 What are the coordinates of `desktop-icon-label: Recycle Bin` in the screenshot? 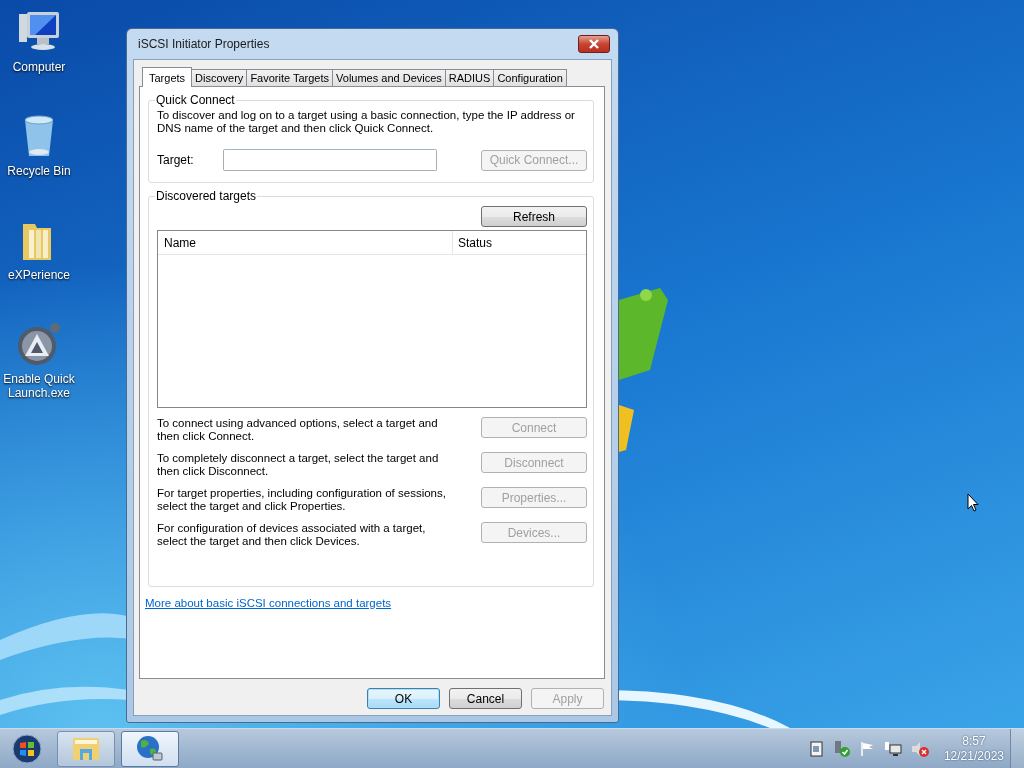 It's located at (39, 171).